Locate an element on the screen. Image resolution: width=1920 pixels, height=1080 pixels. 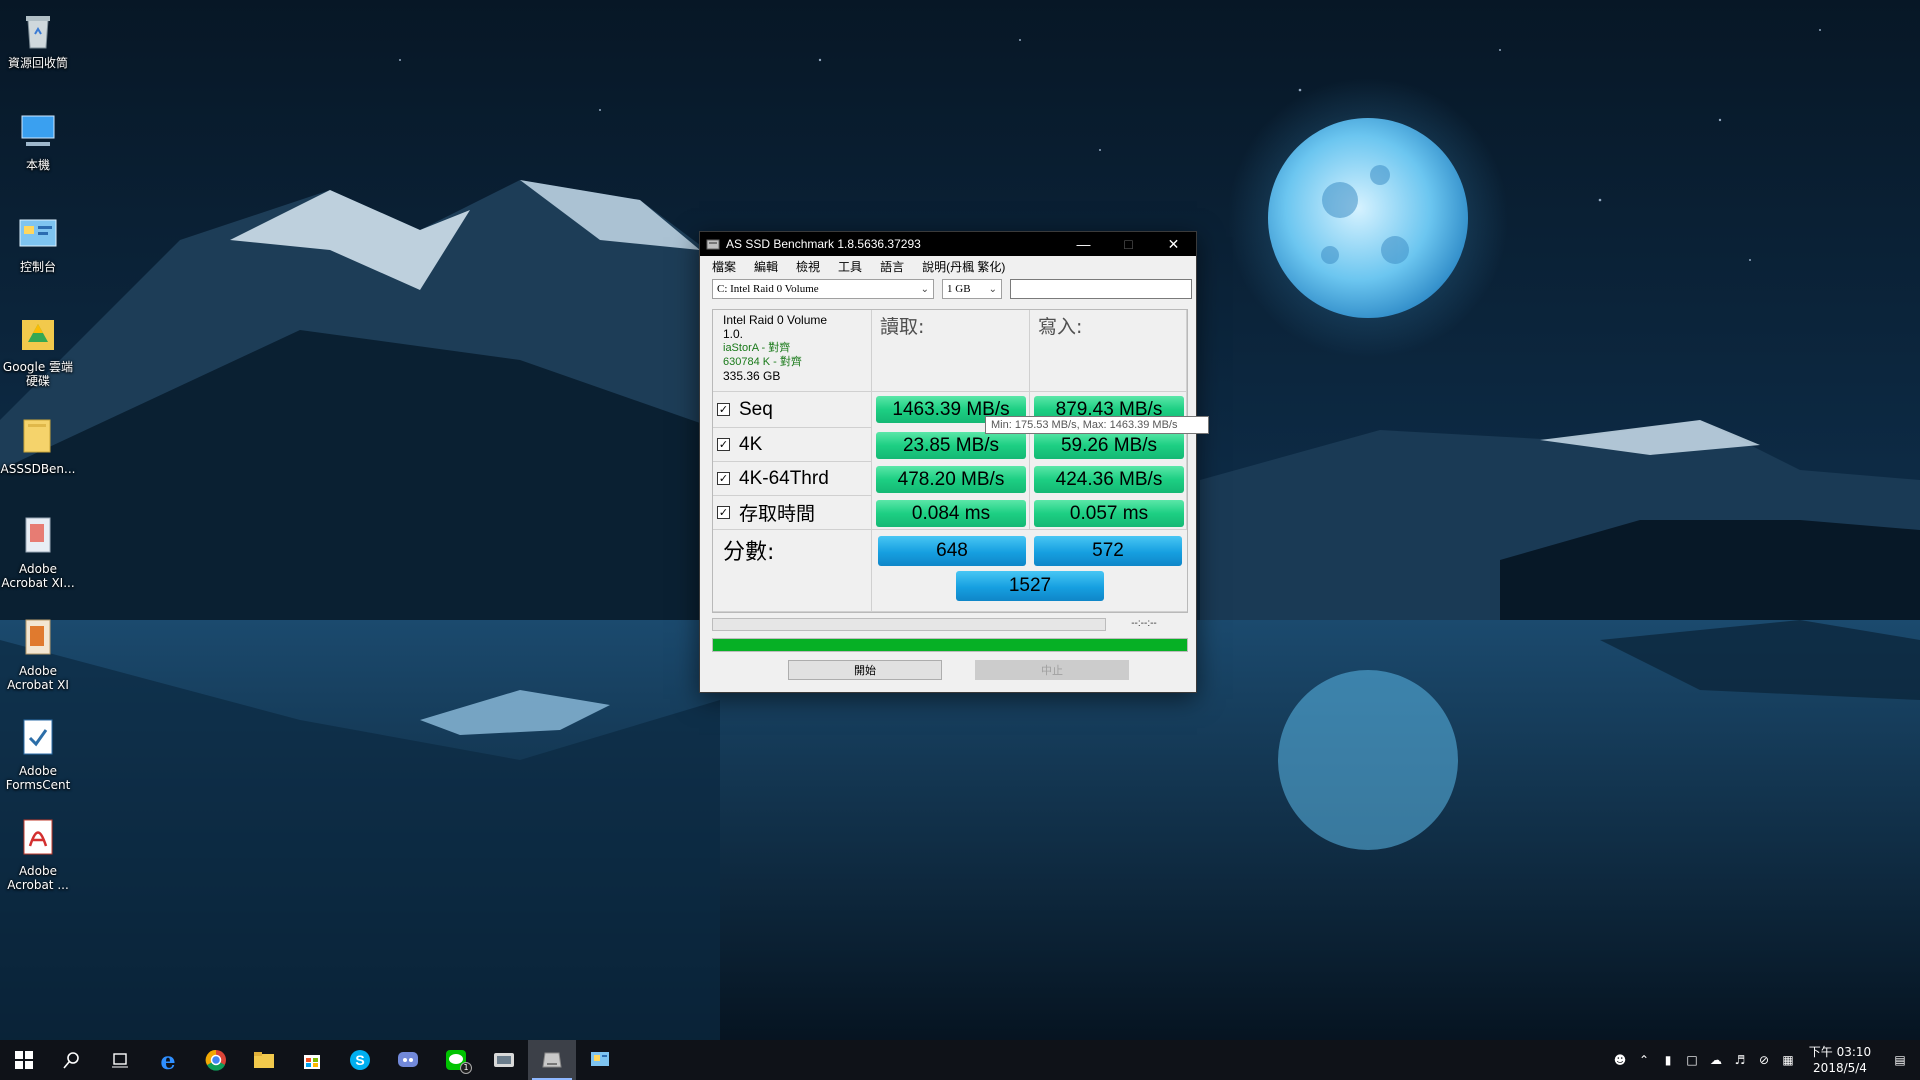
test-size-select: 1 GB ⌄ is located at coordinates (972, 289).